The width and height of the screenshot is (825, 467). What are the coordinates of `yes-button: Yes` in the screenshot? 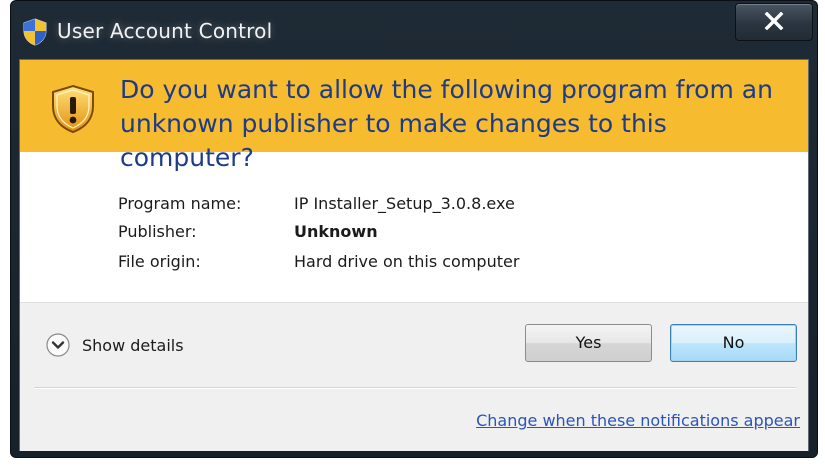 It's located at (588, 343).